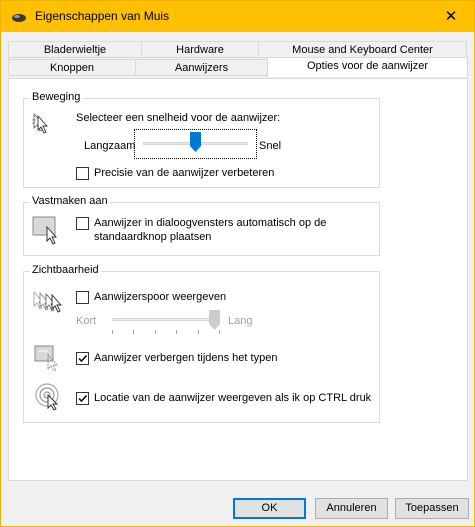  What do you see at coordinates (200, 49) in the screenshot?
I see `tab-hardware: Hardware` at bounding box center [200, 49].